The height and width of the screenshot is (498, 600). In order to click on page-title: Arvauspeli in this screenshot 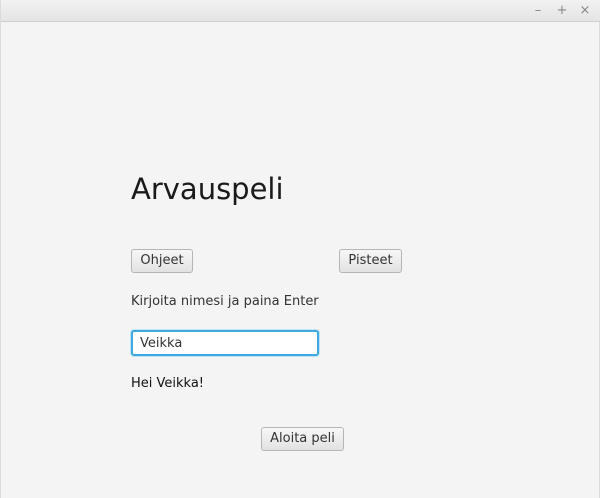, I will do `click(207, 189)`.